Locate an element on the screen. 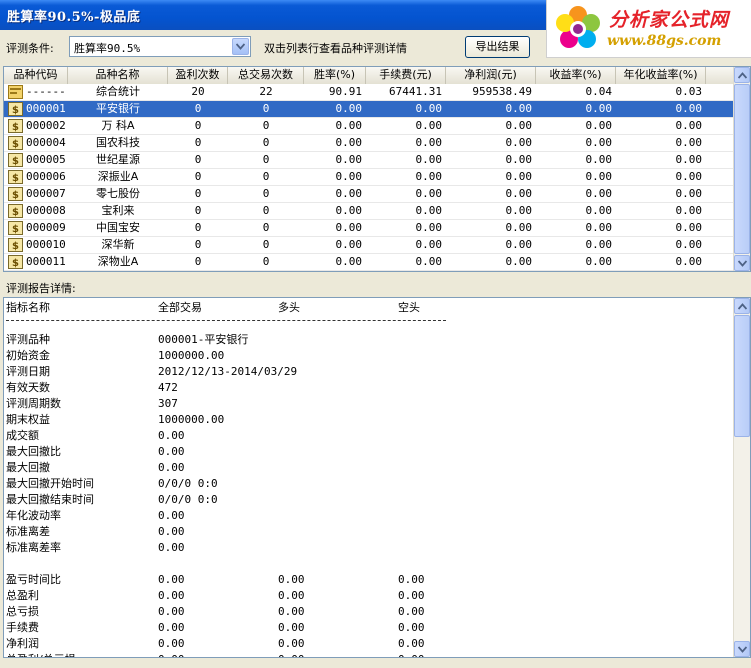 This screenshot has width=751, height=668. detail-line: 总盈利/总亏损 0.00 0.00 0.00 is located at coordinates (368, 654).